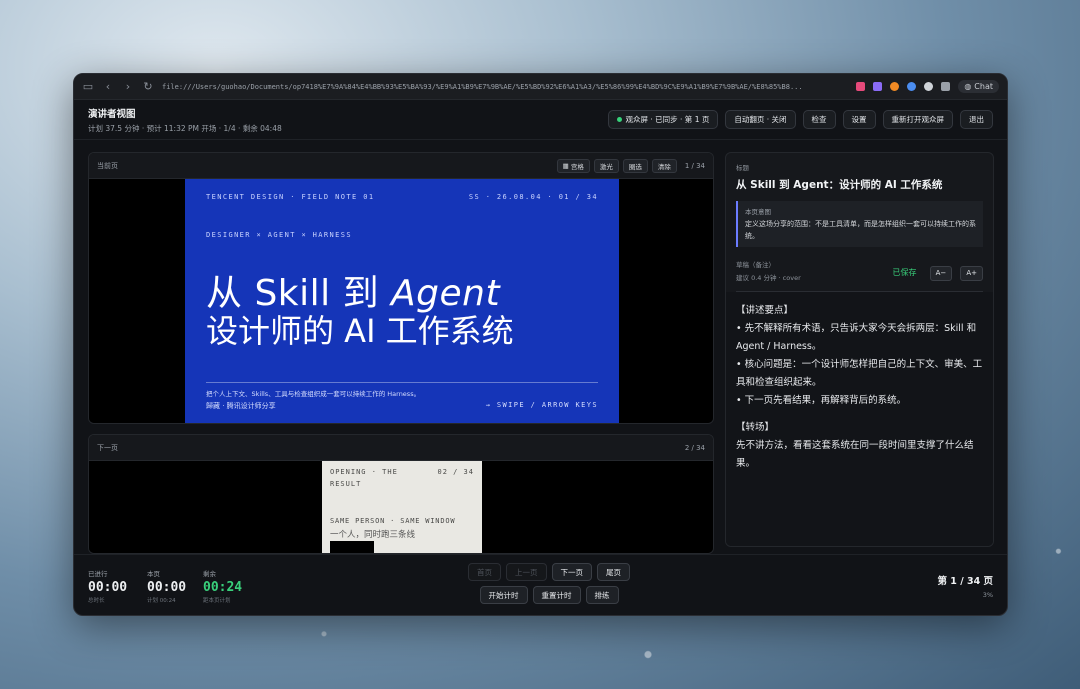  I want to click on reload-icon: ↻, so click(148, 86).